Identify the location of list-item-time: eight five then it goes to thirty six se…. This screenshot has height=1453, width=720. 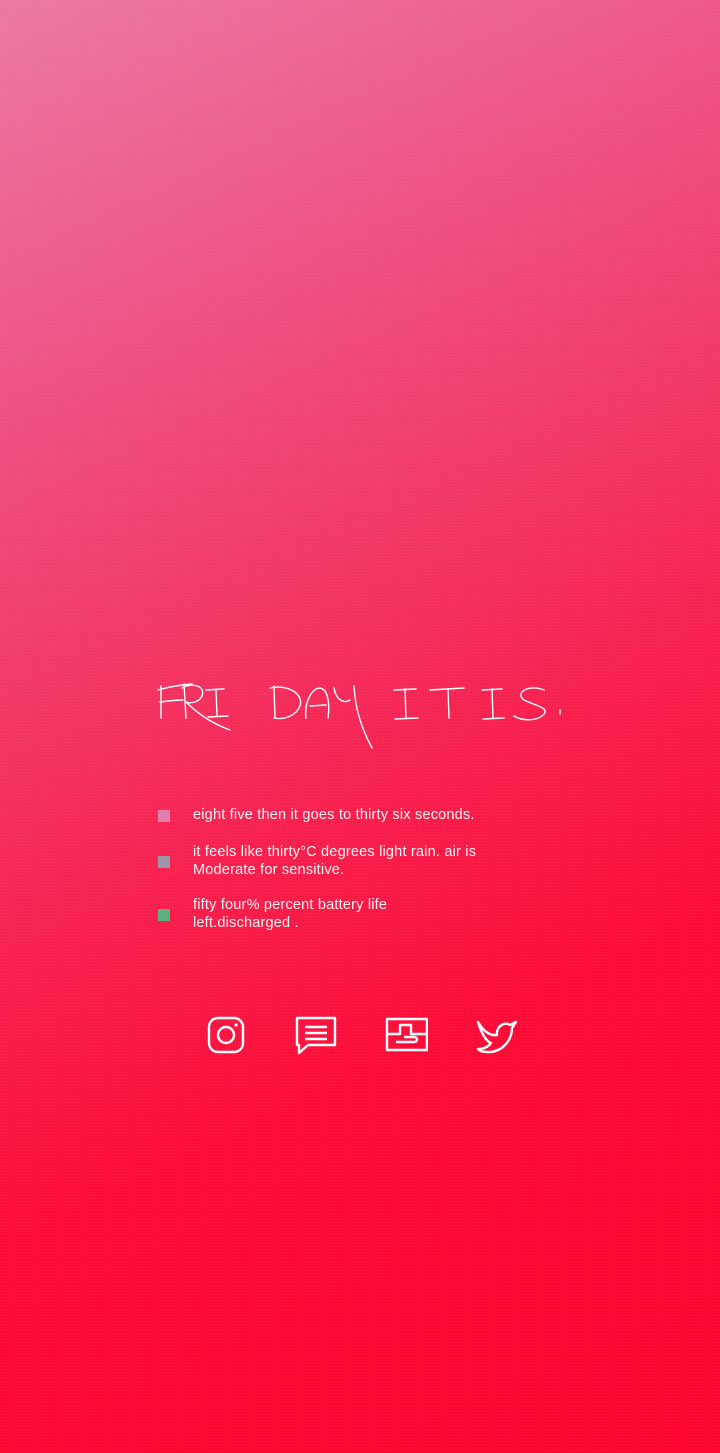
(316, 815).